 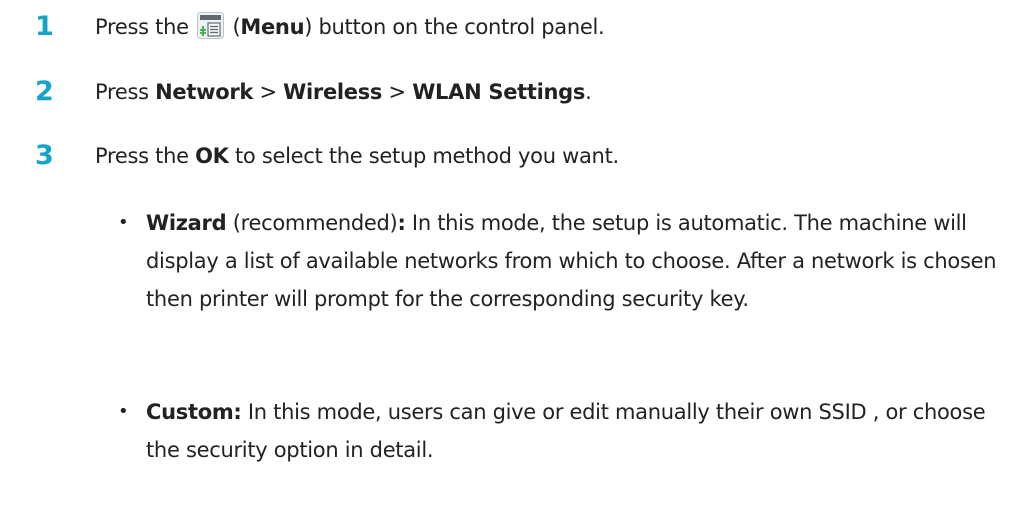 What do you see at coordinates (212, 156) in the screenshot?
I see `ok-label: OK` at bounding box center [212, 156].